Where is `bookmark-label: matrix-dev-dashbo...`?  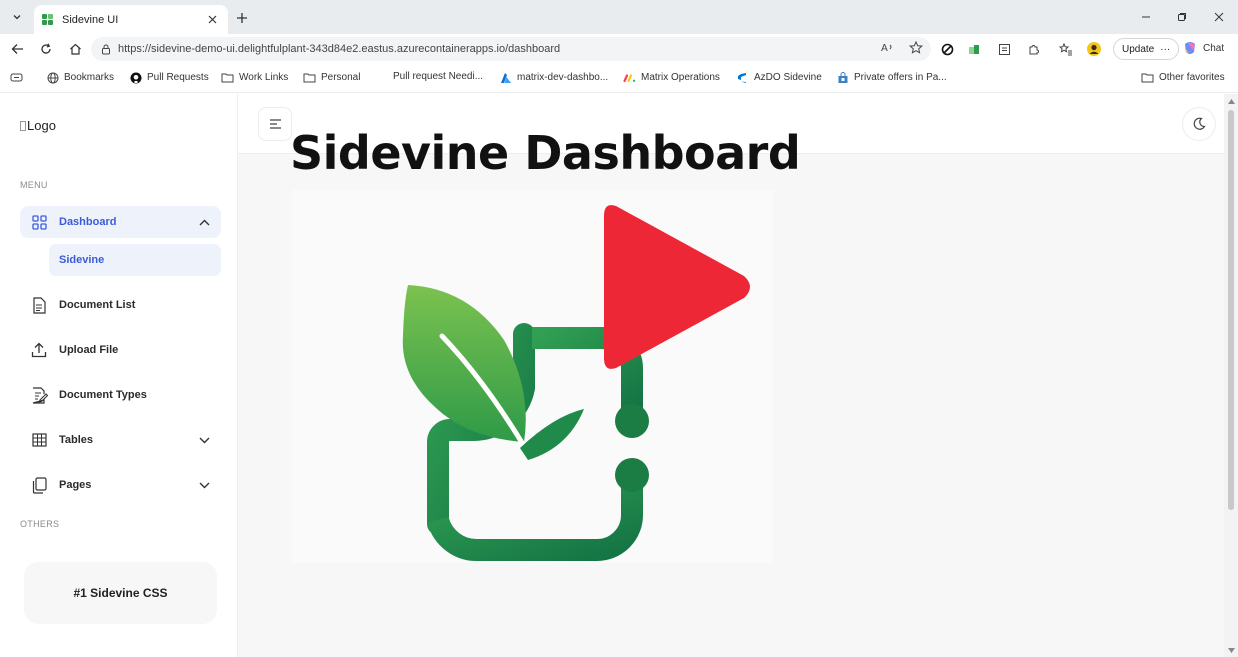
bookmark-label: matrix-dev-dashbo... is located at coordinates (563, 77).